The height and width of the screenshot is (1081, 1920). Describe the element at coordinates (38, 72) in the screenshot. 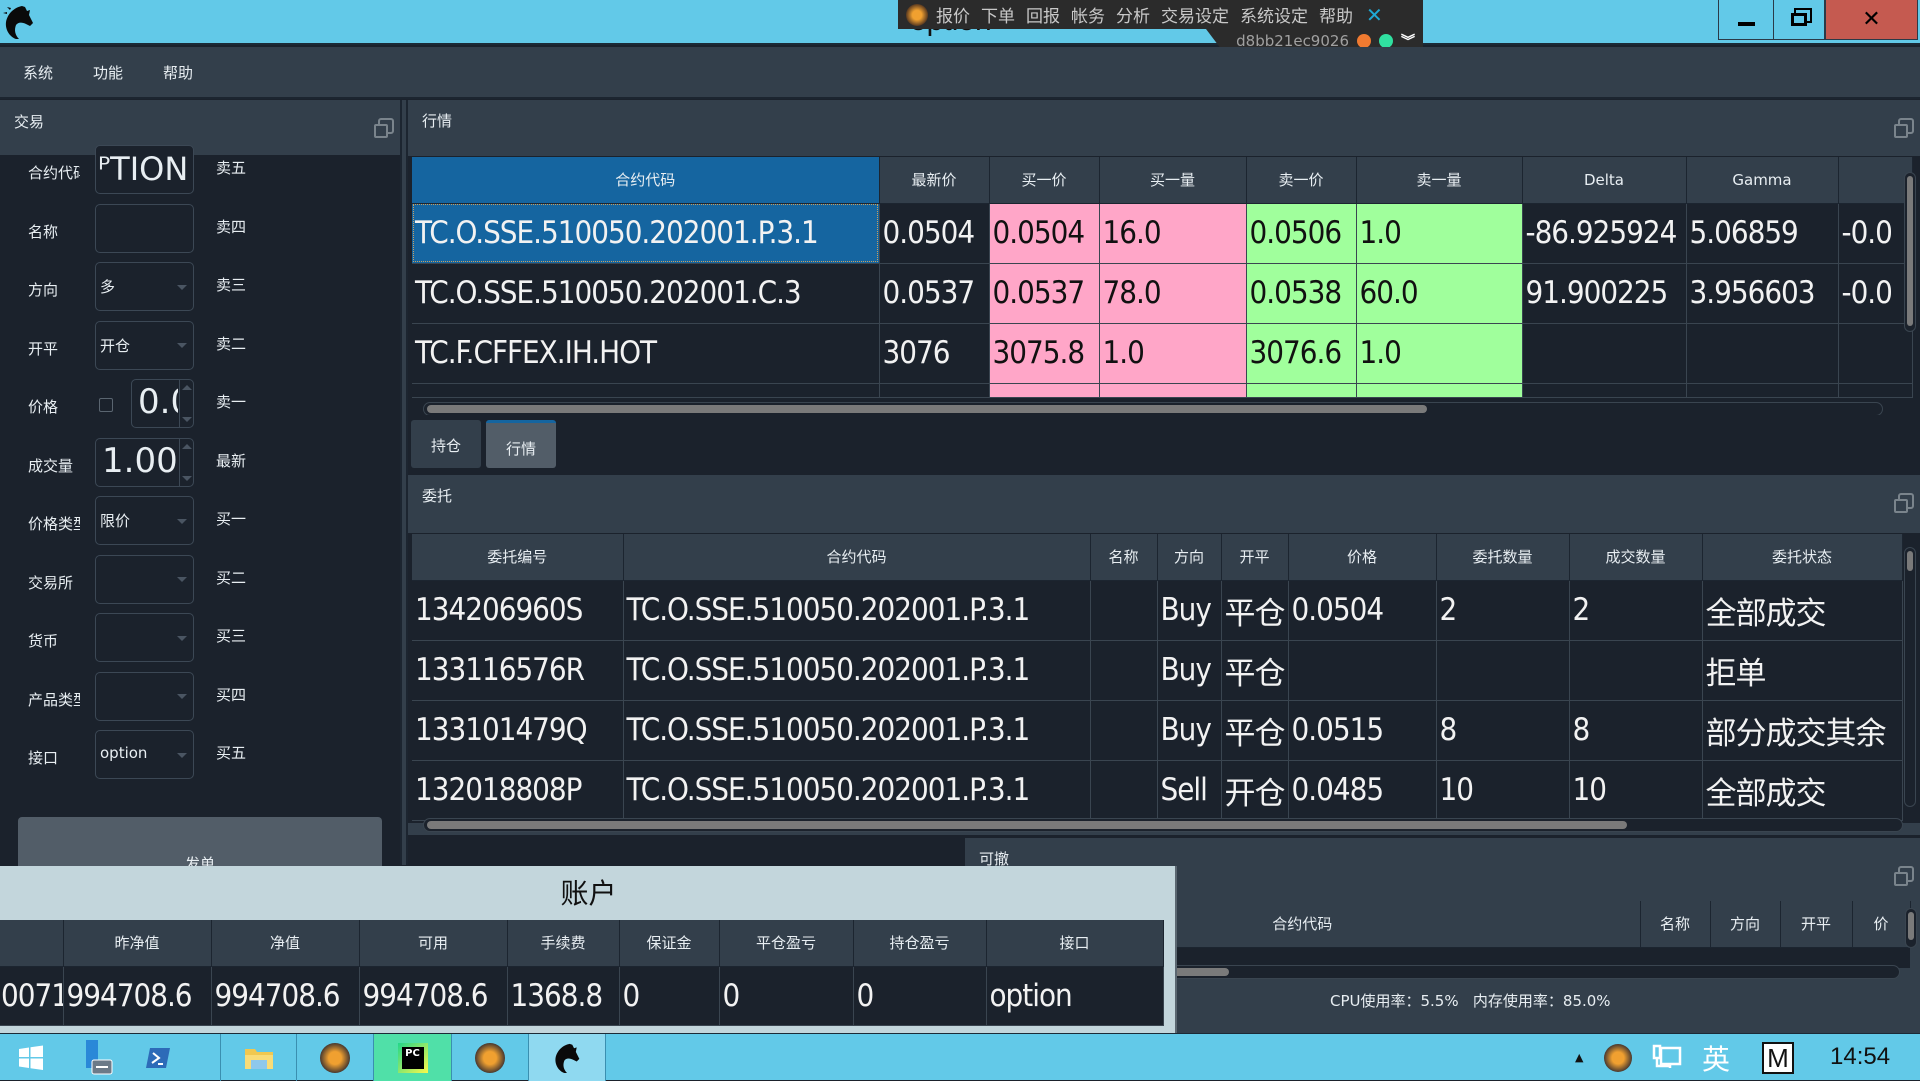

I see `menu-system: 系统` at that location.